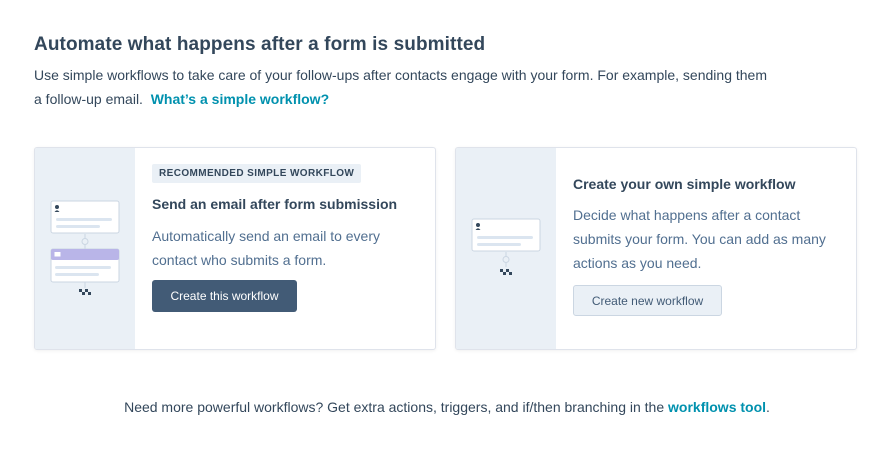  I want to click on custom-workflow-illustration, so click(506, 248).